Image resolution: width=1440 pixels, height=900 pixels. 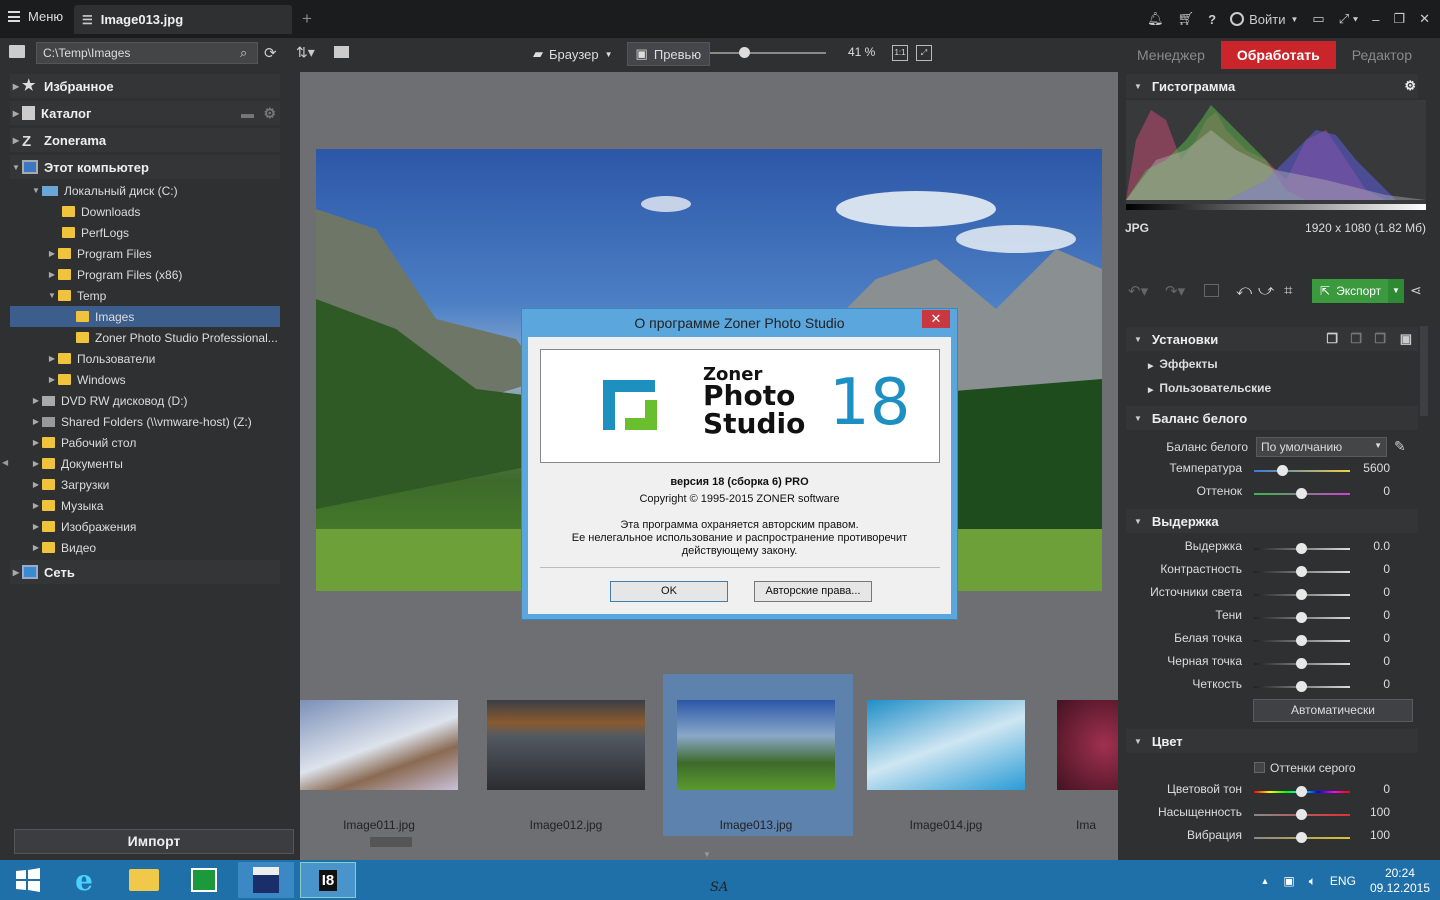 I want to click on fullscreen-icon: ⤢ ▾, so click(x=1348, y=19).